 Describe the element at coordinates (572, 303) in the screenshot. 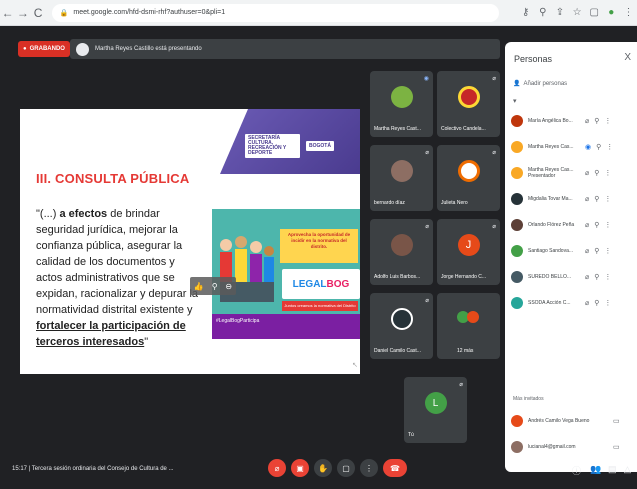

I see `participant-row: SSODA Acción C... ⌀ ⚲ ⋮` at that location.